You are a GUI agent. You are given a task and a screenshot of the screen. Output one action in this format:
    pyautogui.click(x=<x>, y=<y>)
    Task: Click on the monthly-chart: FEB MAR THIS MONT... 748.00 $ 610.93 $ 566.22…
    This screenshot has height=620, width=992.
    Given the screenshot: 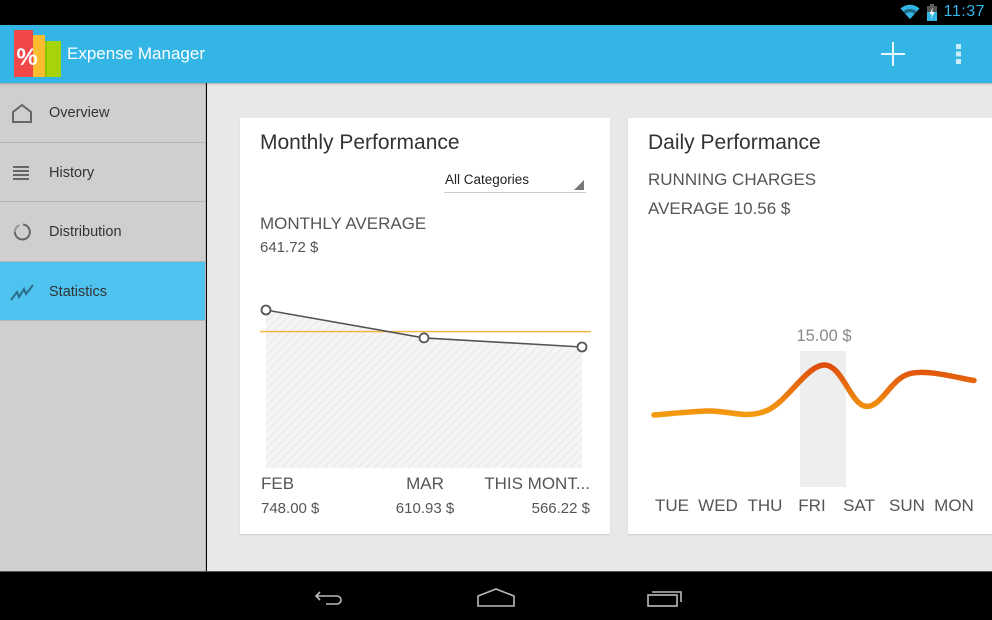 What is the action you would take?
    pyautogui.click(x=425, y=410)
    